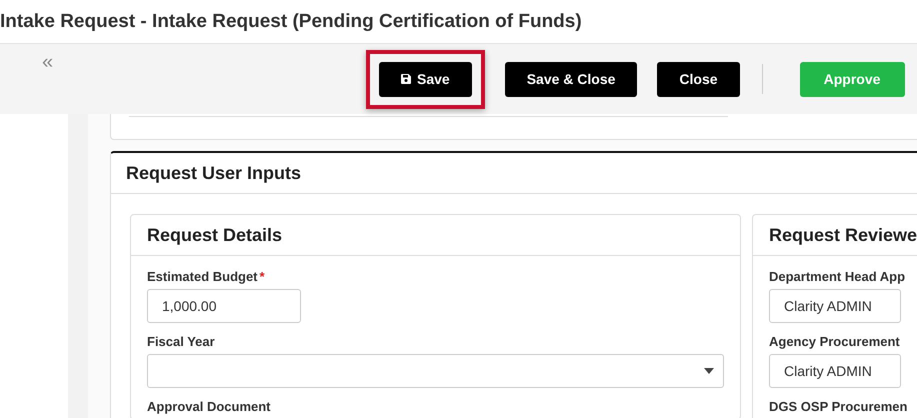  Describe the element at coordinates (224, 306) in the screenshot. I see `input-field: 1,000.00` at that location.